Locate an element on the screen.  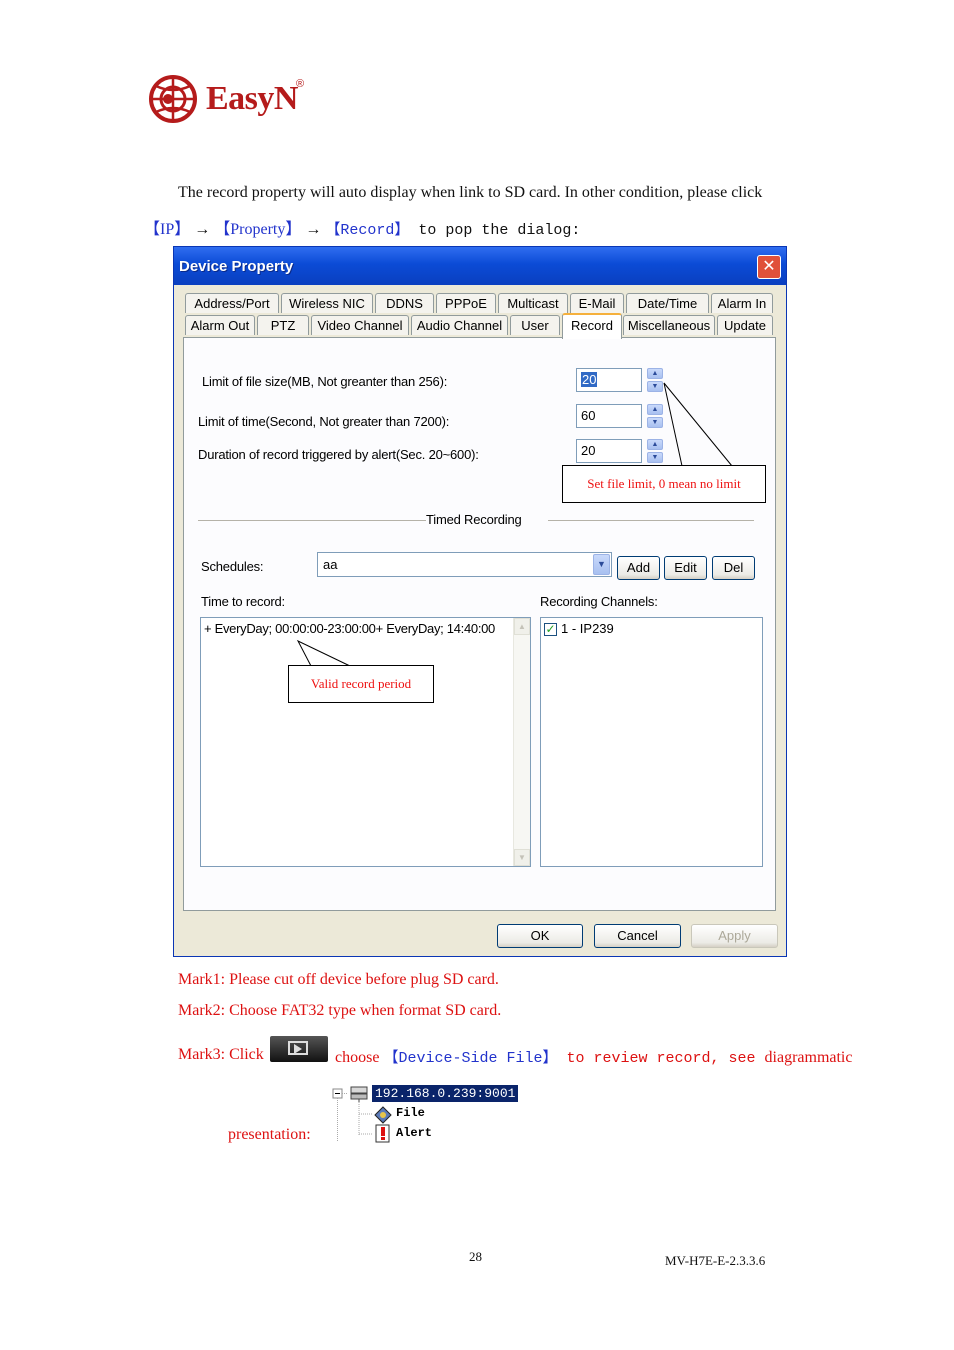
duration-input: 20 is located at coordinates (609, 451).